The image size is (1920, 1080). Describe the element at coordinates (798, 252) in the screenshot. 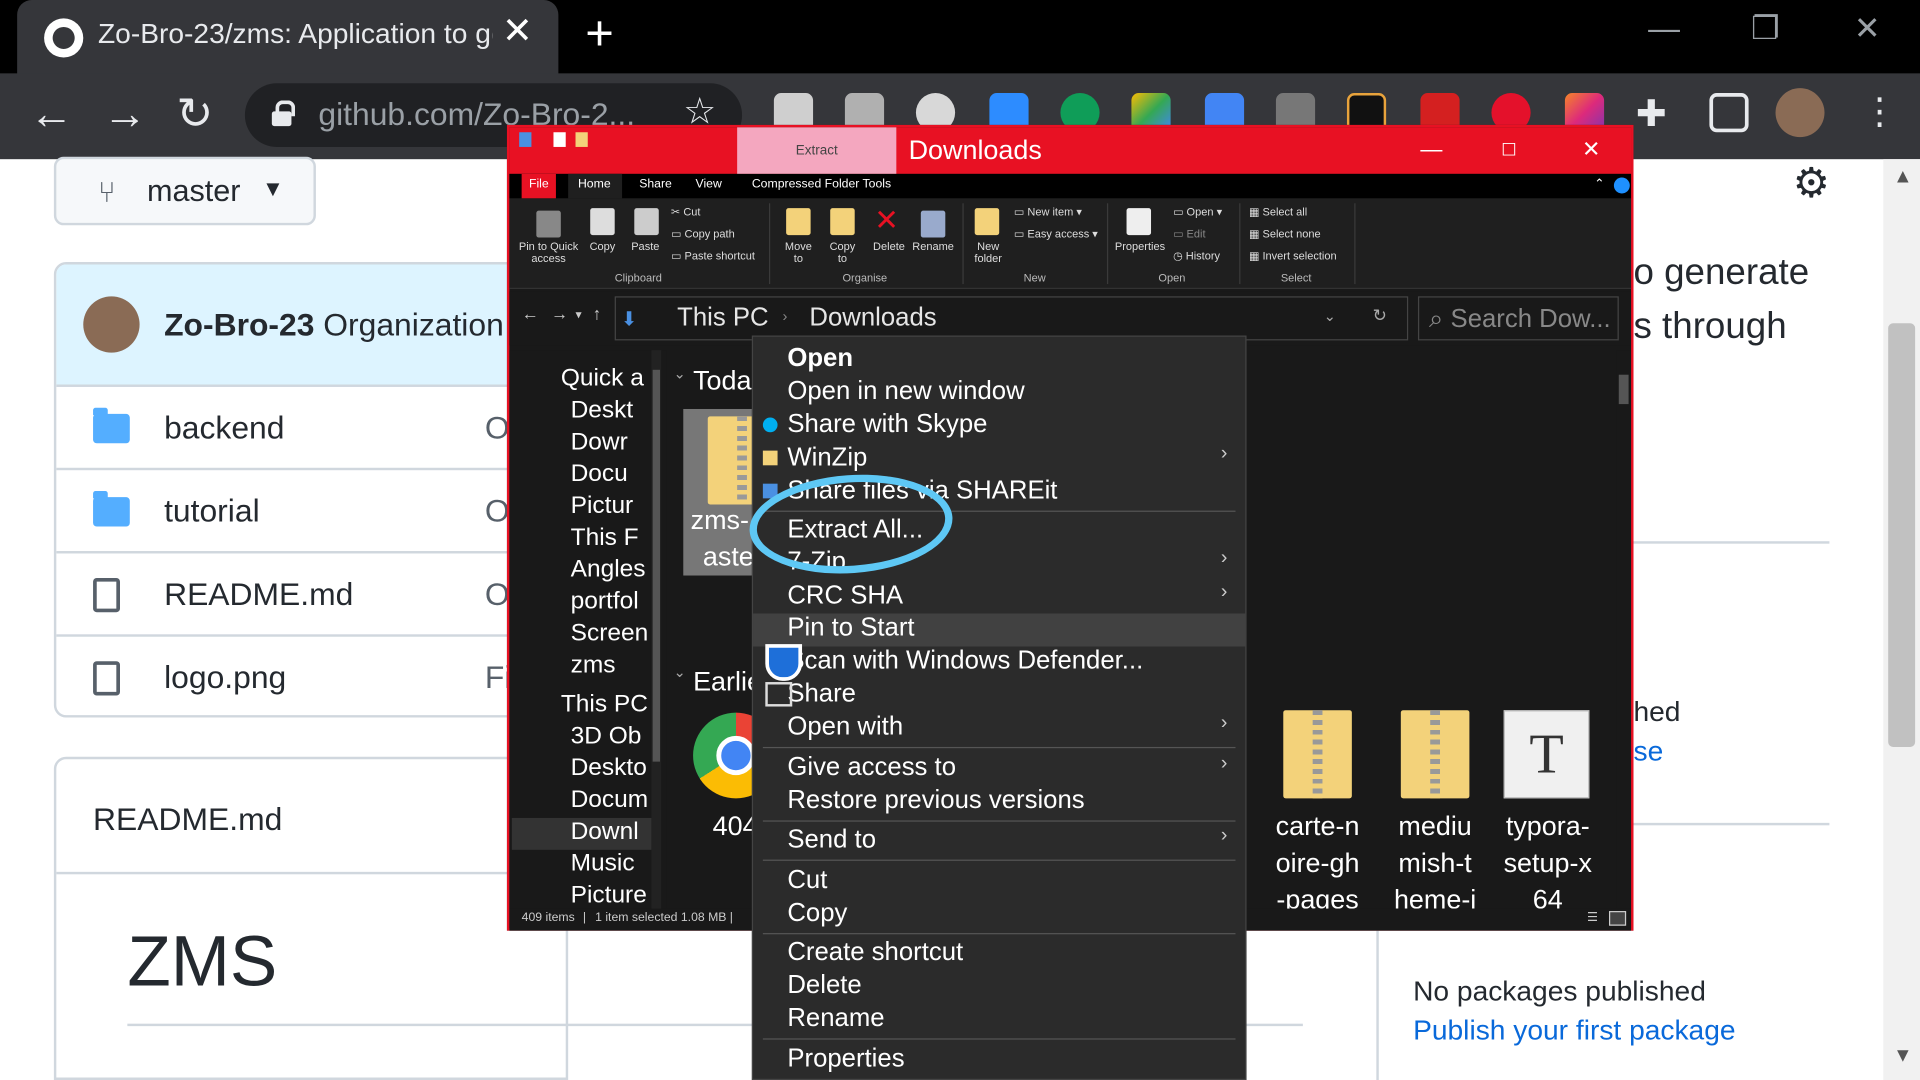

I see `move-to-button: Move to` at that location.